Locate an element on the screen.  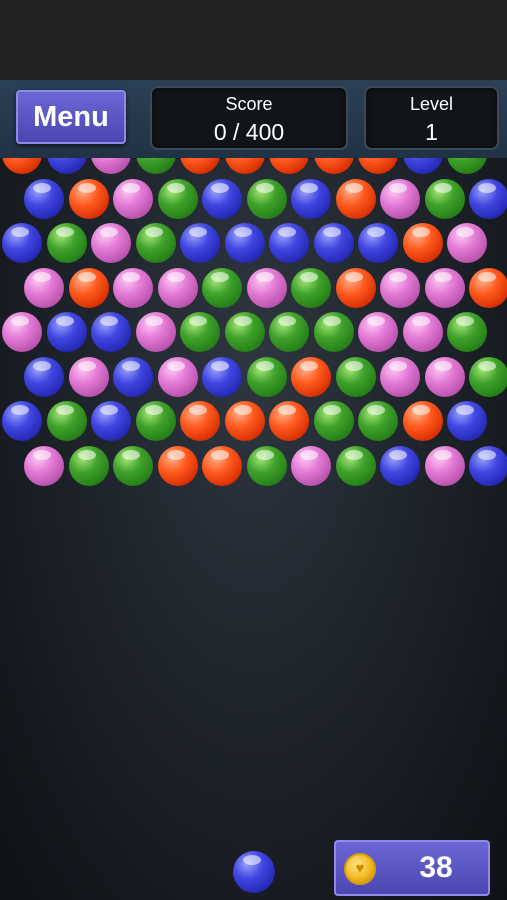
score-value: 0 / 400 is located at coordinates (249, 132).